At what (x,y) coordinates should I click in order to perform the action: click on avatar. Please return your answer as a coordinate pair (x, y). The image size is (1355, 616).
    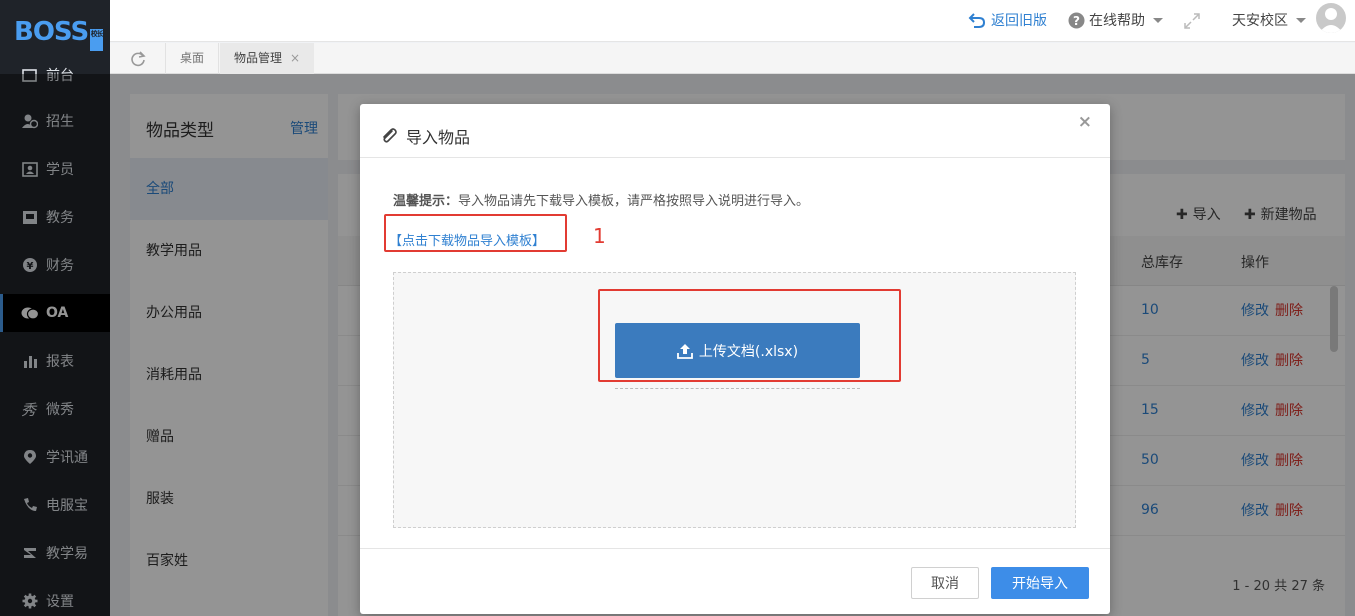
    Looking at the image, I should click on (1331, 18).